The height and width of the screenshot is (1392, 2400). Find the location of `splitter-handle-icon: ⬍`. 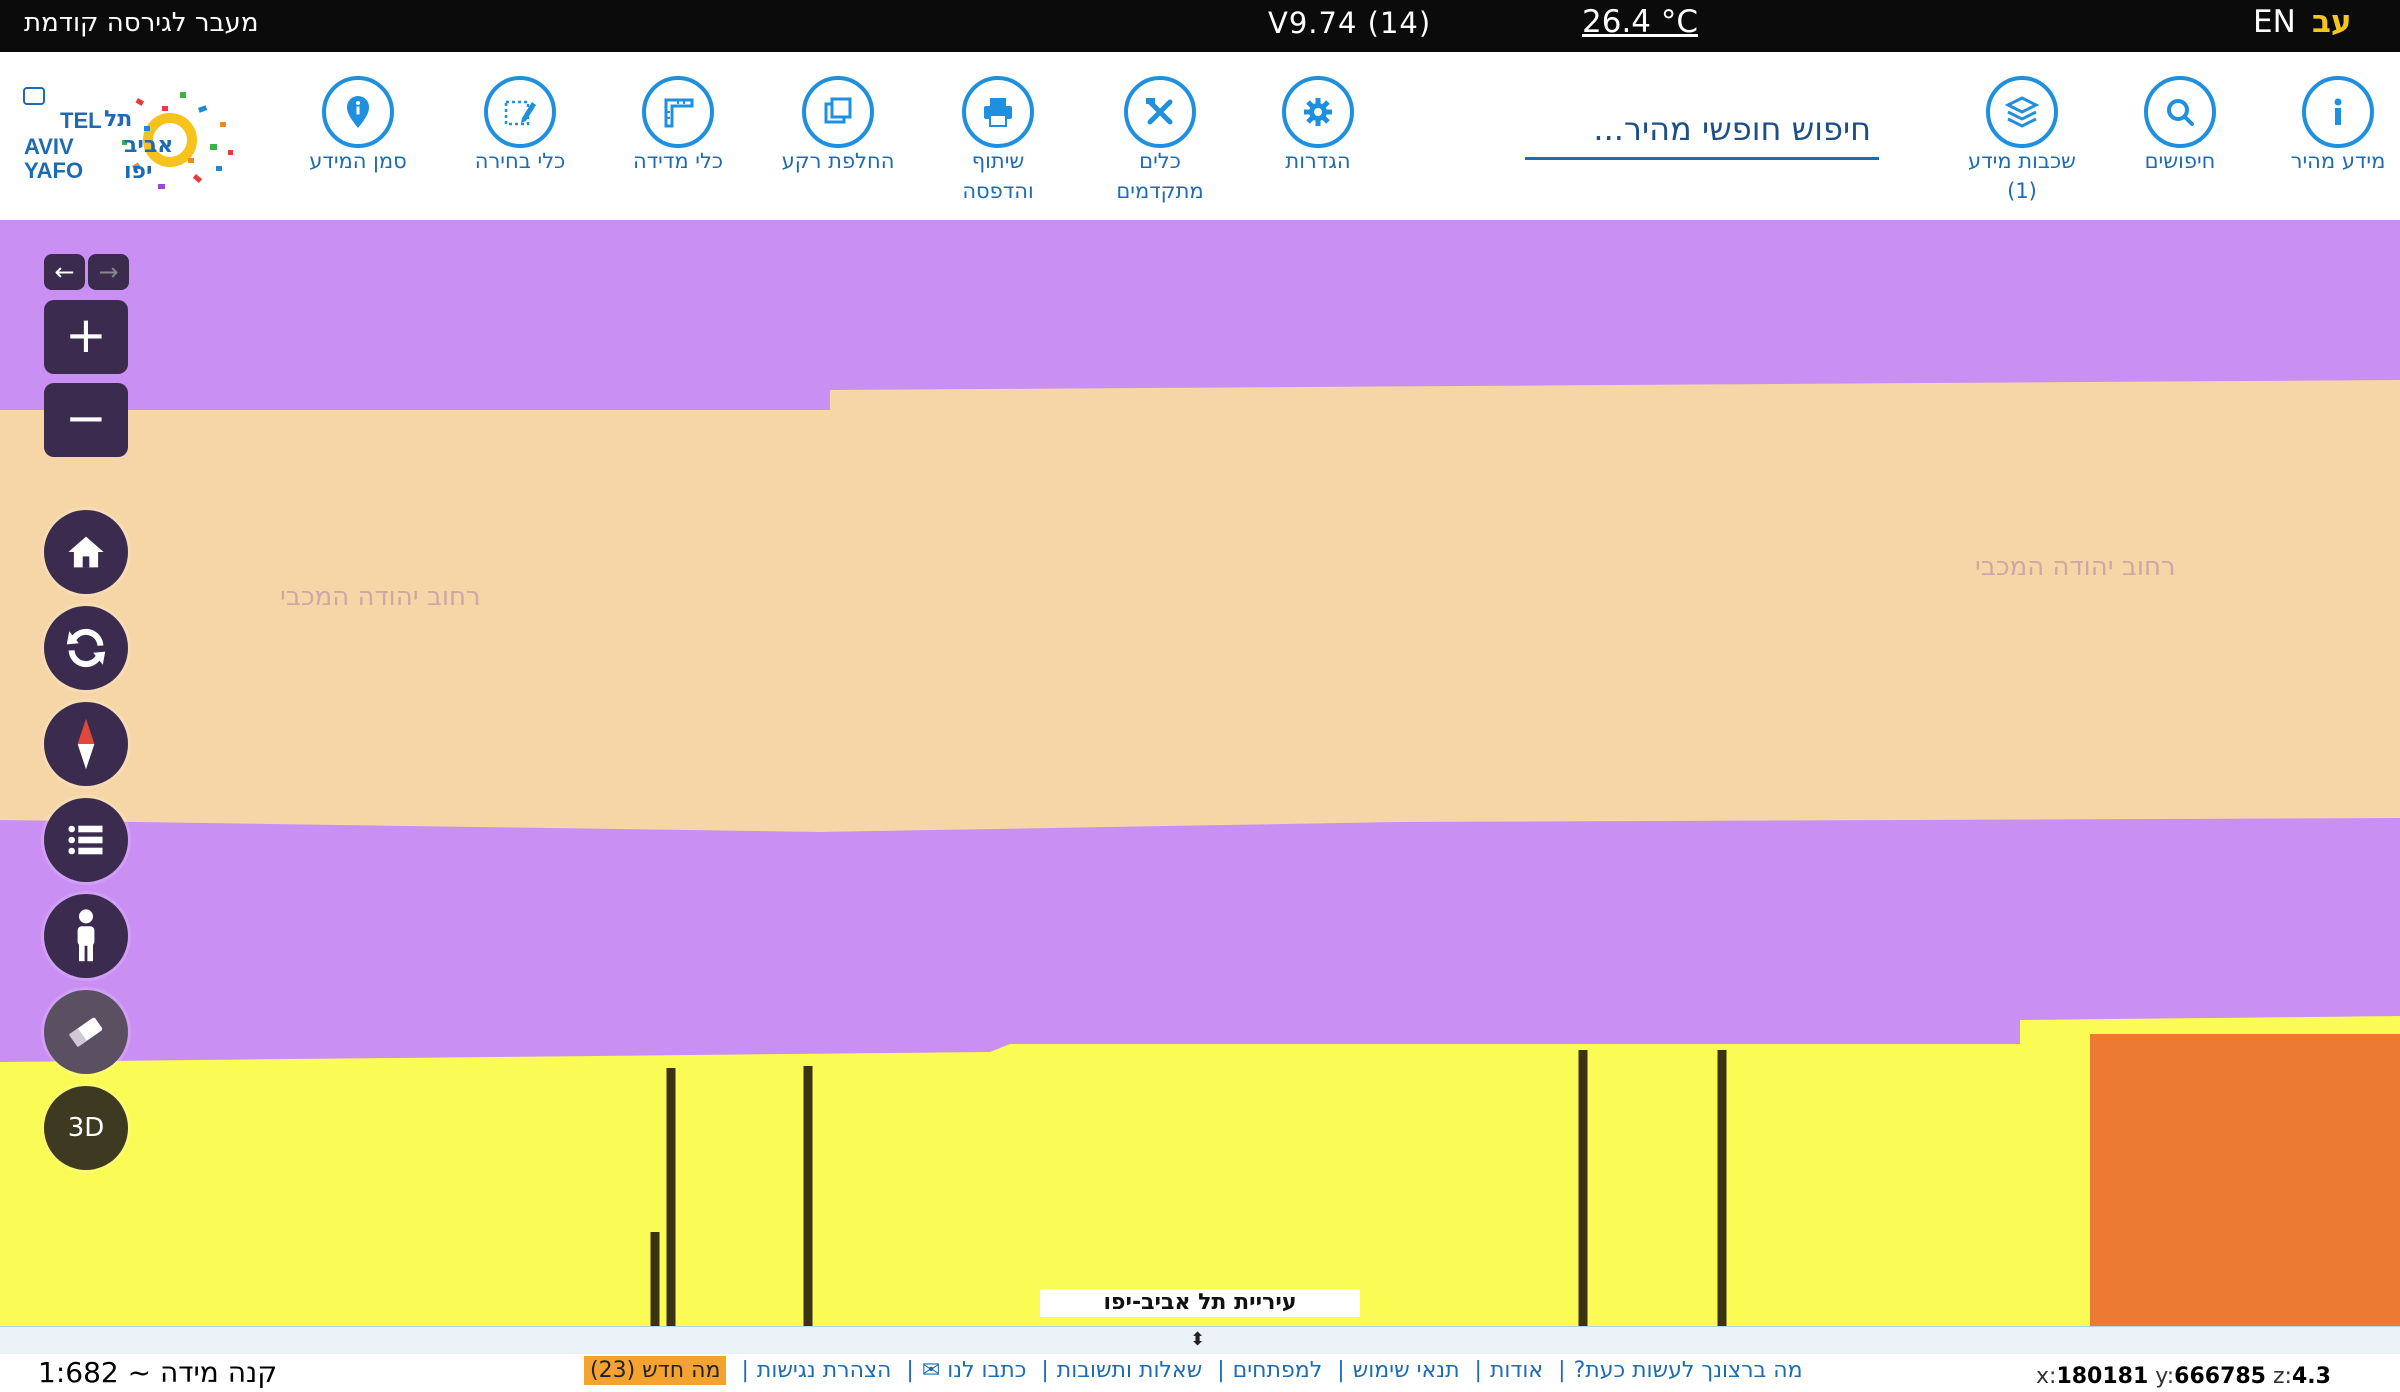

splitter-handle-icon: ⬍ is located at coordinates (1197, 1339).